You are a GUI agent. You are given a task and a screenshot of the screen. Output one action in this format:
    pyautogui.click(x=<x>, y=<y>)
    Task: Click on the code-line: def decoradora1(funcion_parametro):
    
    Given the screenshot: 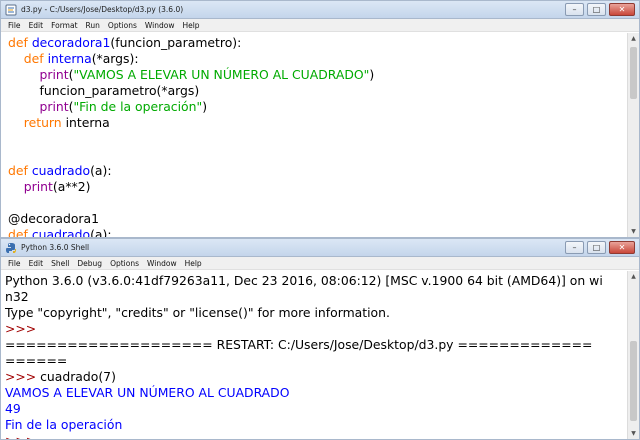 What is the action you would take?
    pyautogui.click(x=317, y=43)
    